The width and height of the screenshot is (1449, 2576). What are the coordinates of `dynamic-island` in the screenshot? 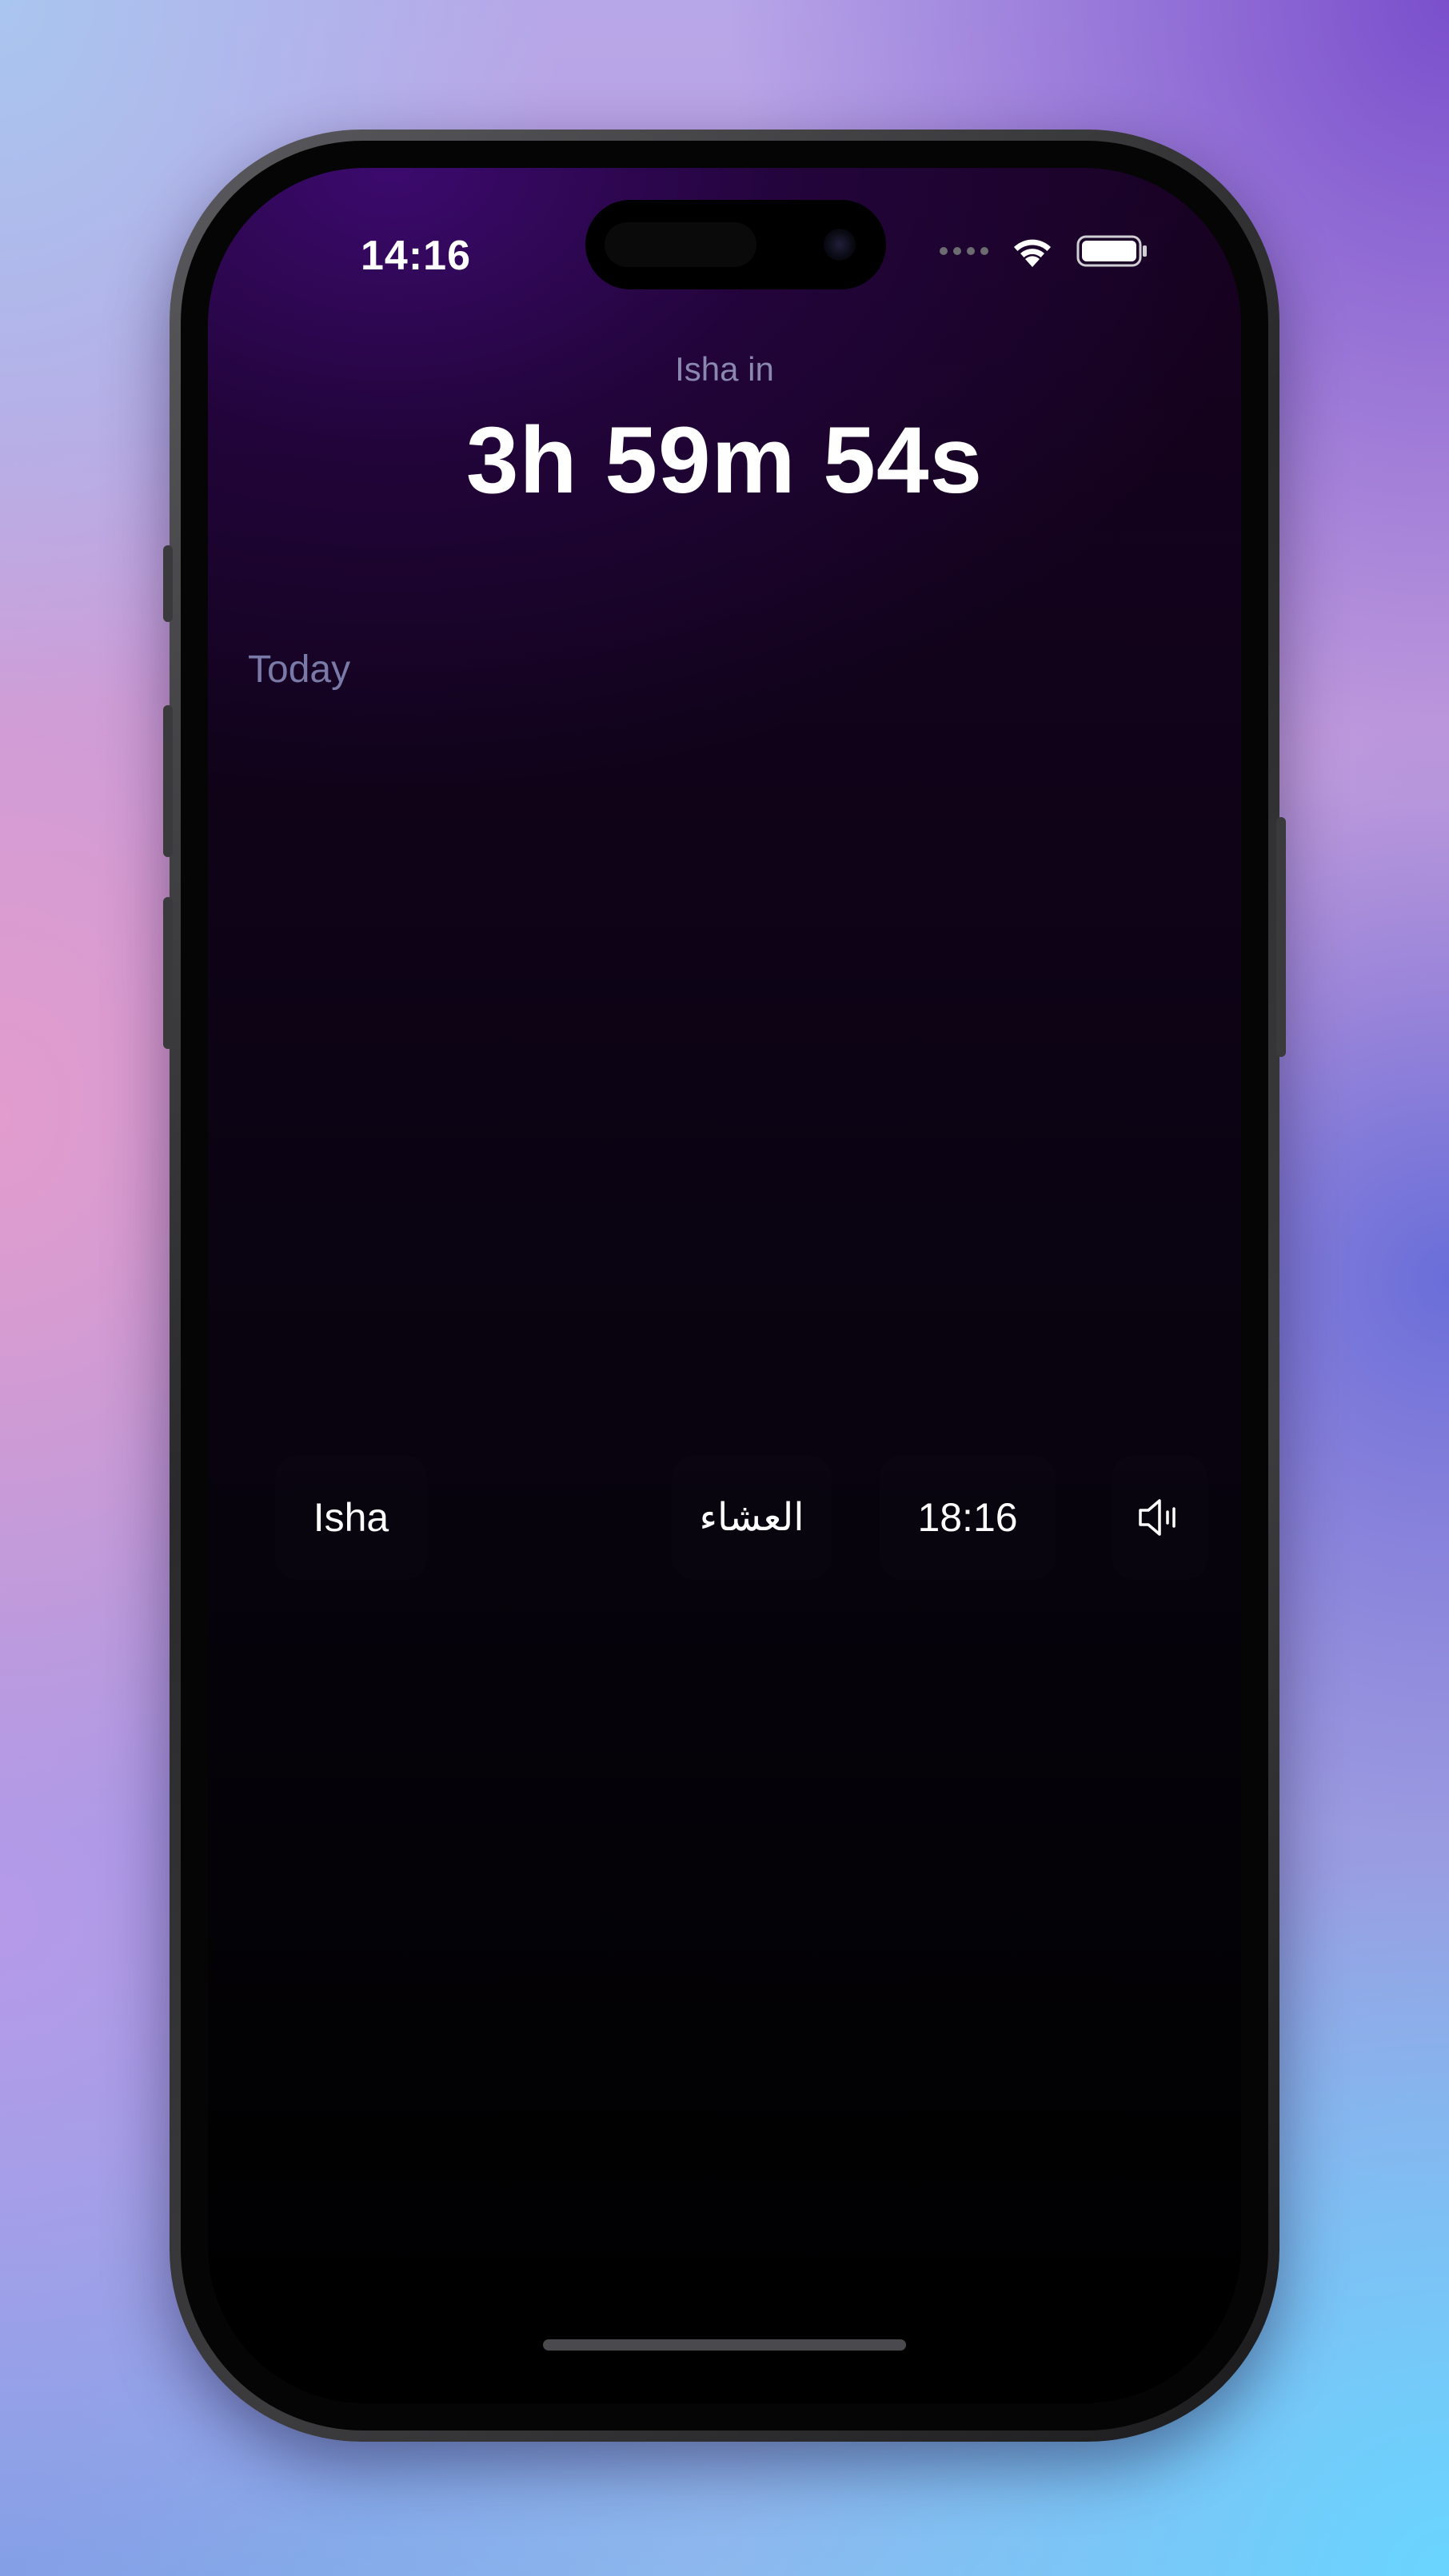 It's located at (736, 245).